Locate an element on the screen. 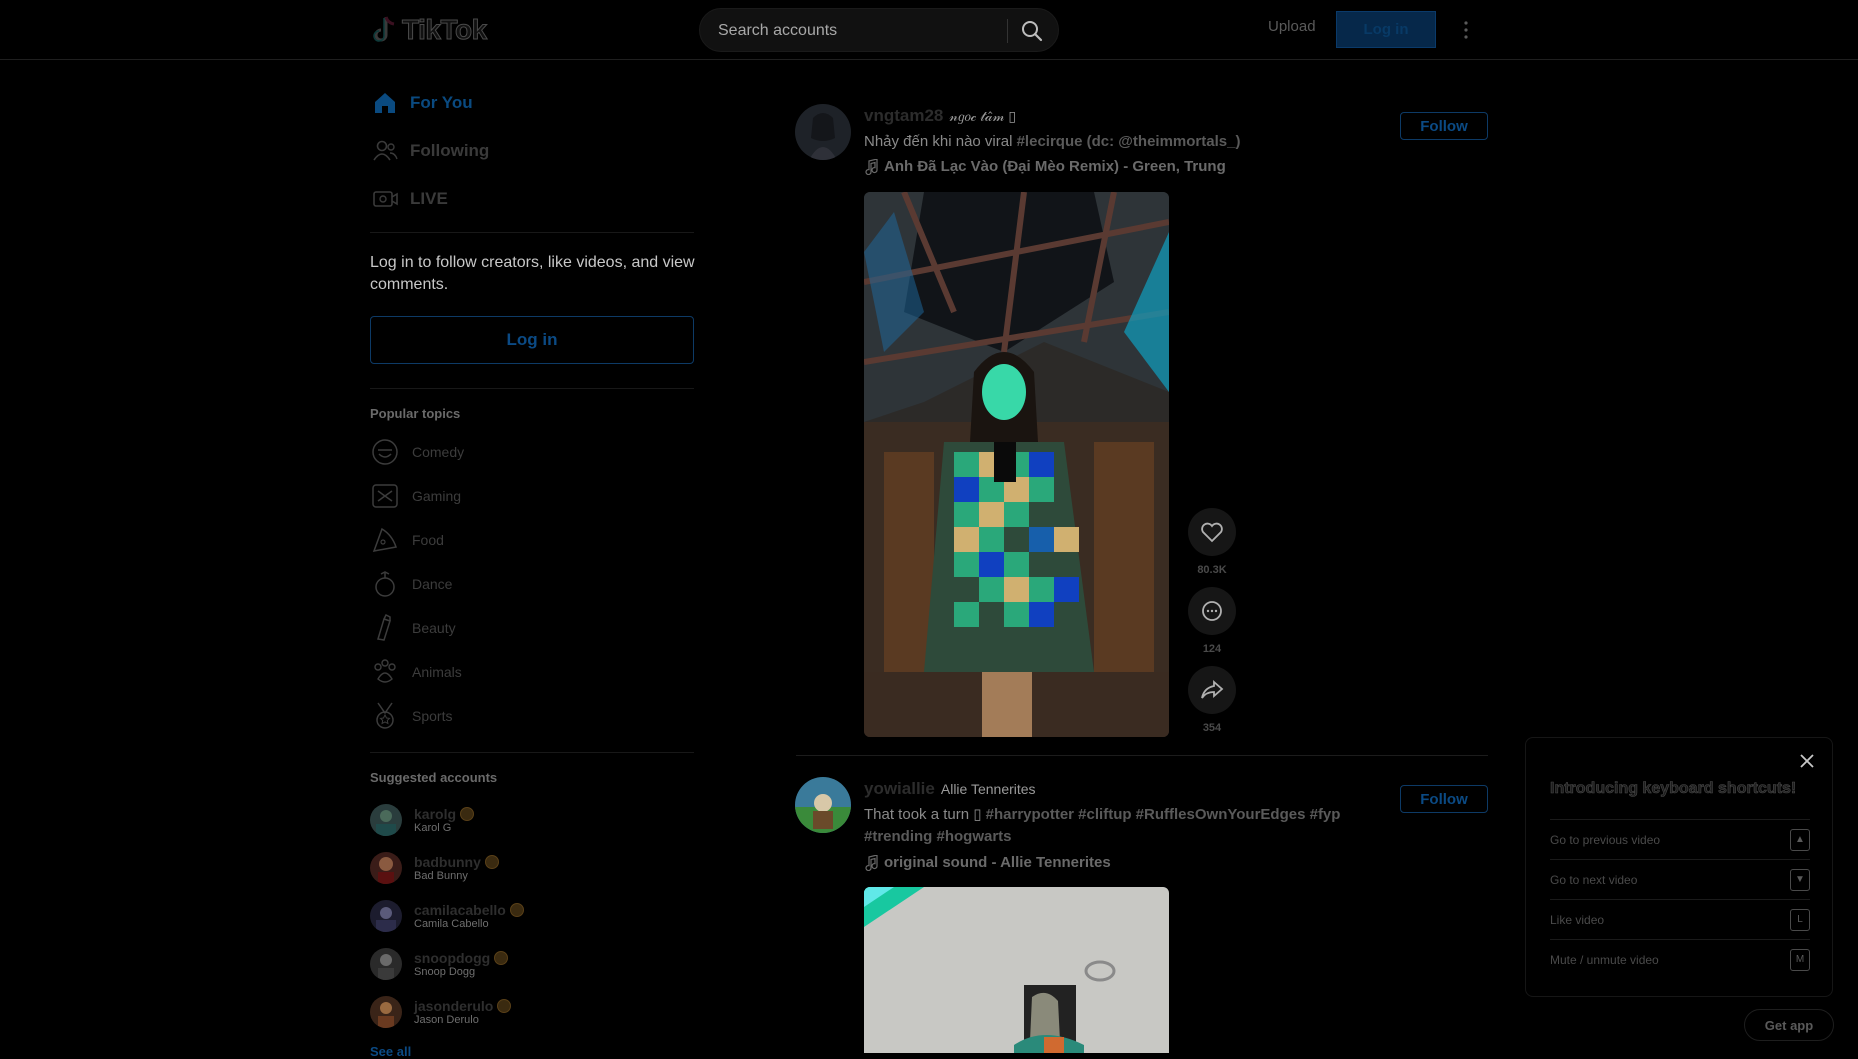  suggested-account: jasonderulo Jason Derulo is located at coordinates (441, 1012).